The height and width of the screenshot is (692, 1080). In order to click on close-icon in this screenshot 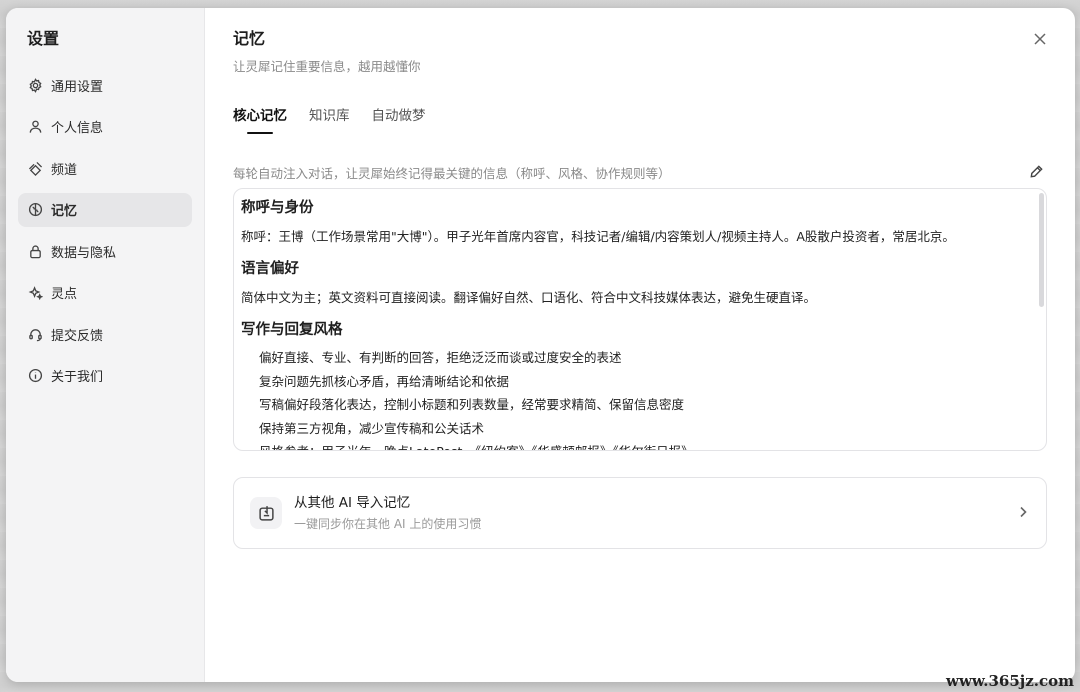, I will do `click(1040, 39)`.